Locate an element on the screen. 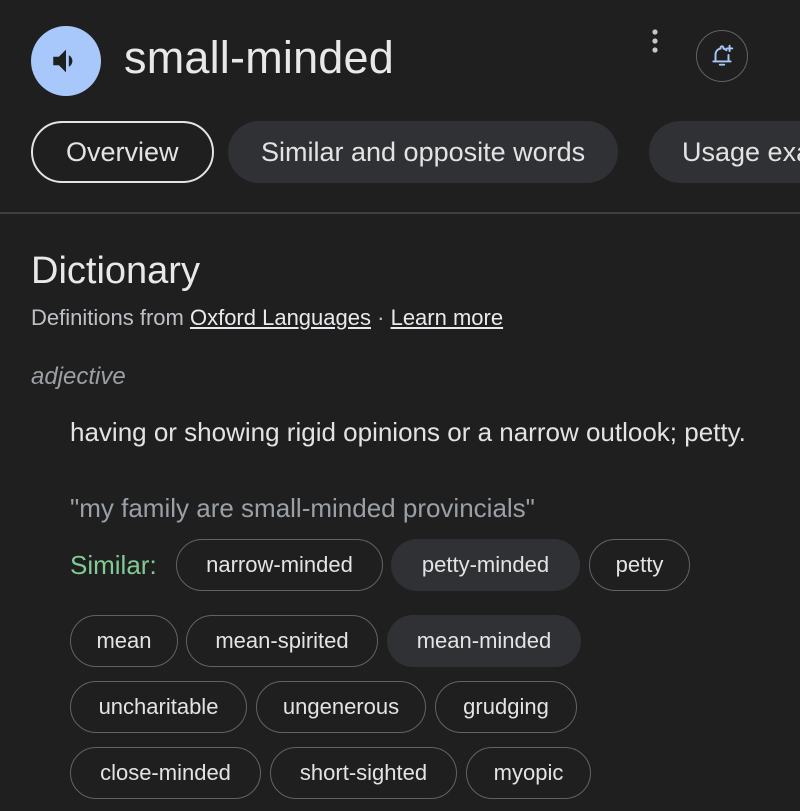 Image resolution: width=800 pixels, height=811 pixels. similar-chip: uncharitable is located at coordinates (158, 707).